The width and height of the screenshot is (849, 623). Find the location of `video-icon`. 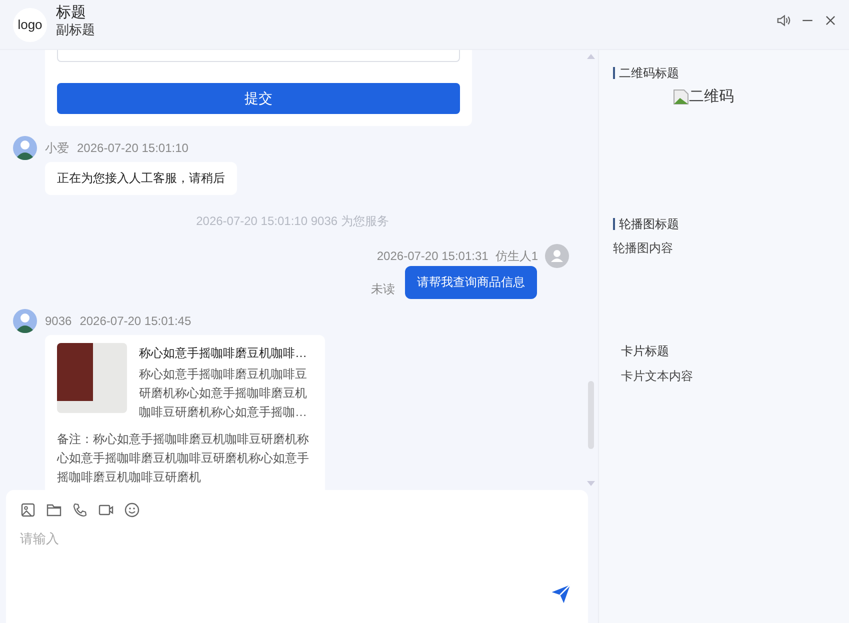

video-icon is located at coordinates (106, 510).